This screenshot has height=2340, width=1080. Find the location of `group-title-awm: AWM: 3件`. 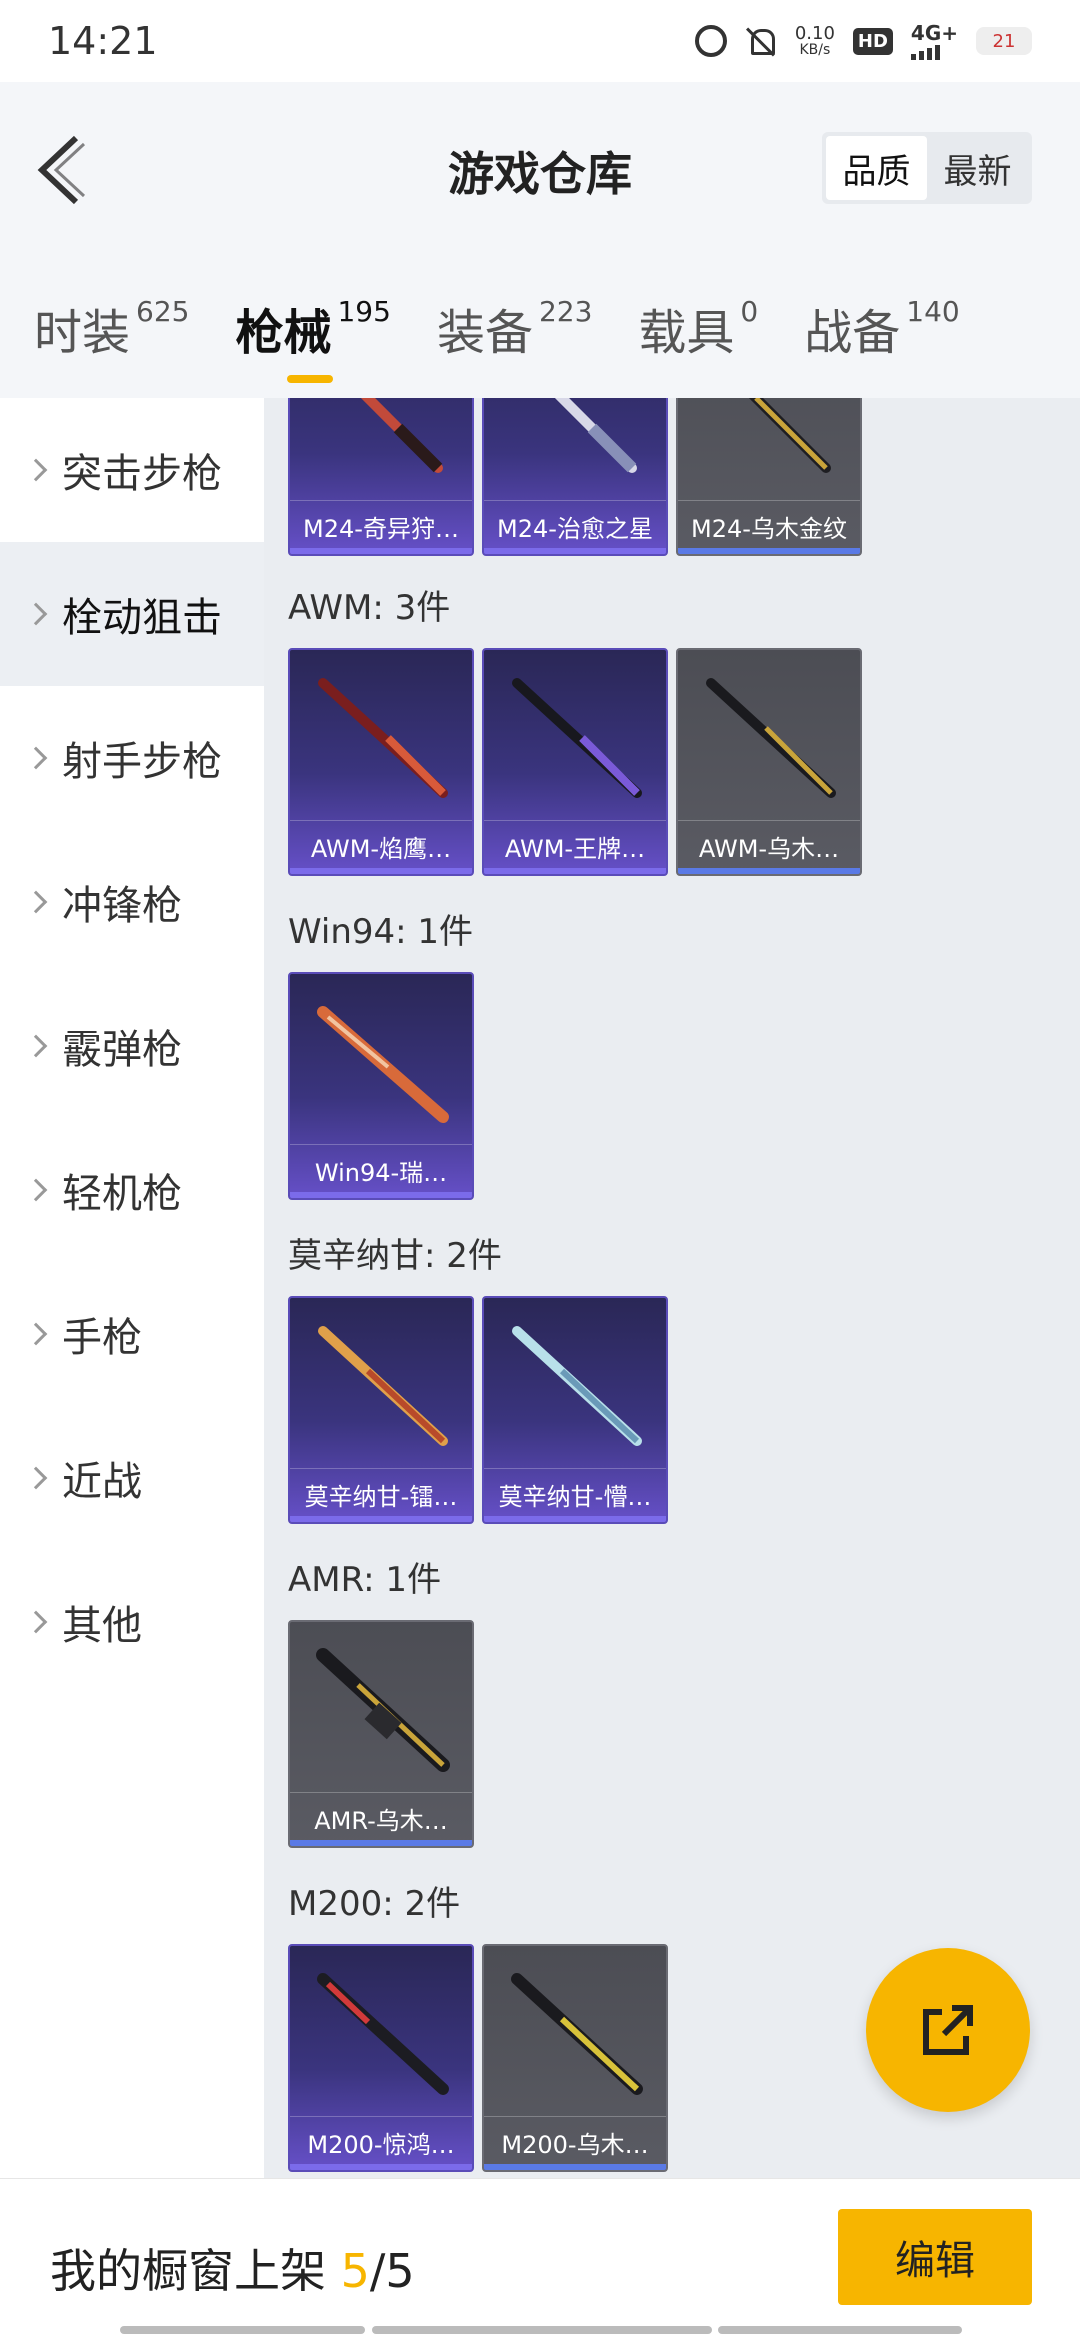

group-title-awm: AWM: 3件 is located at coordinates (369, 608).